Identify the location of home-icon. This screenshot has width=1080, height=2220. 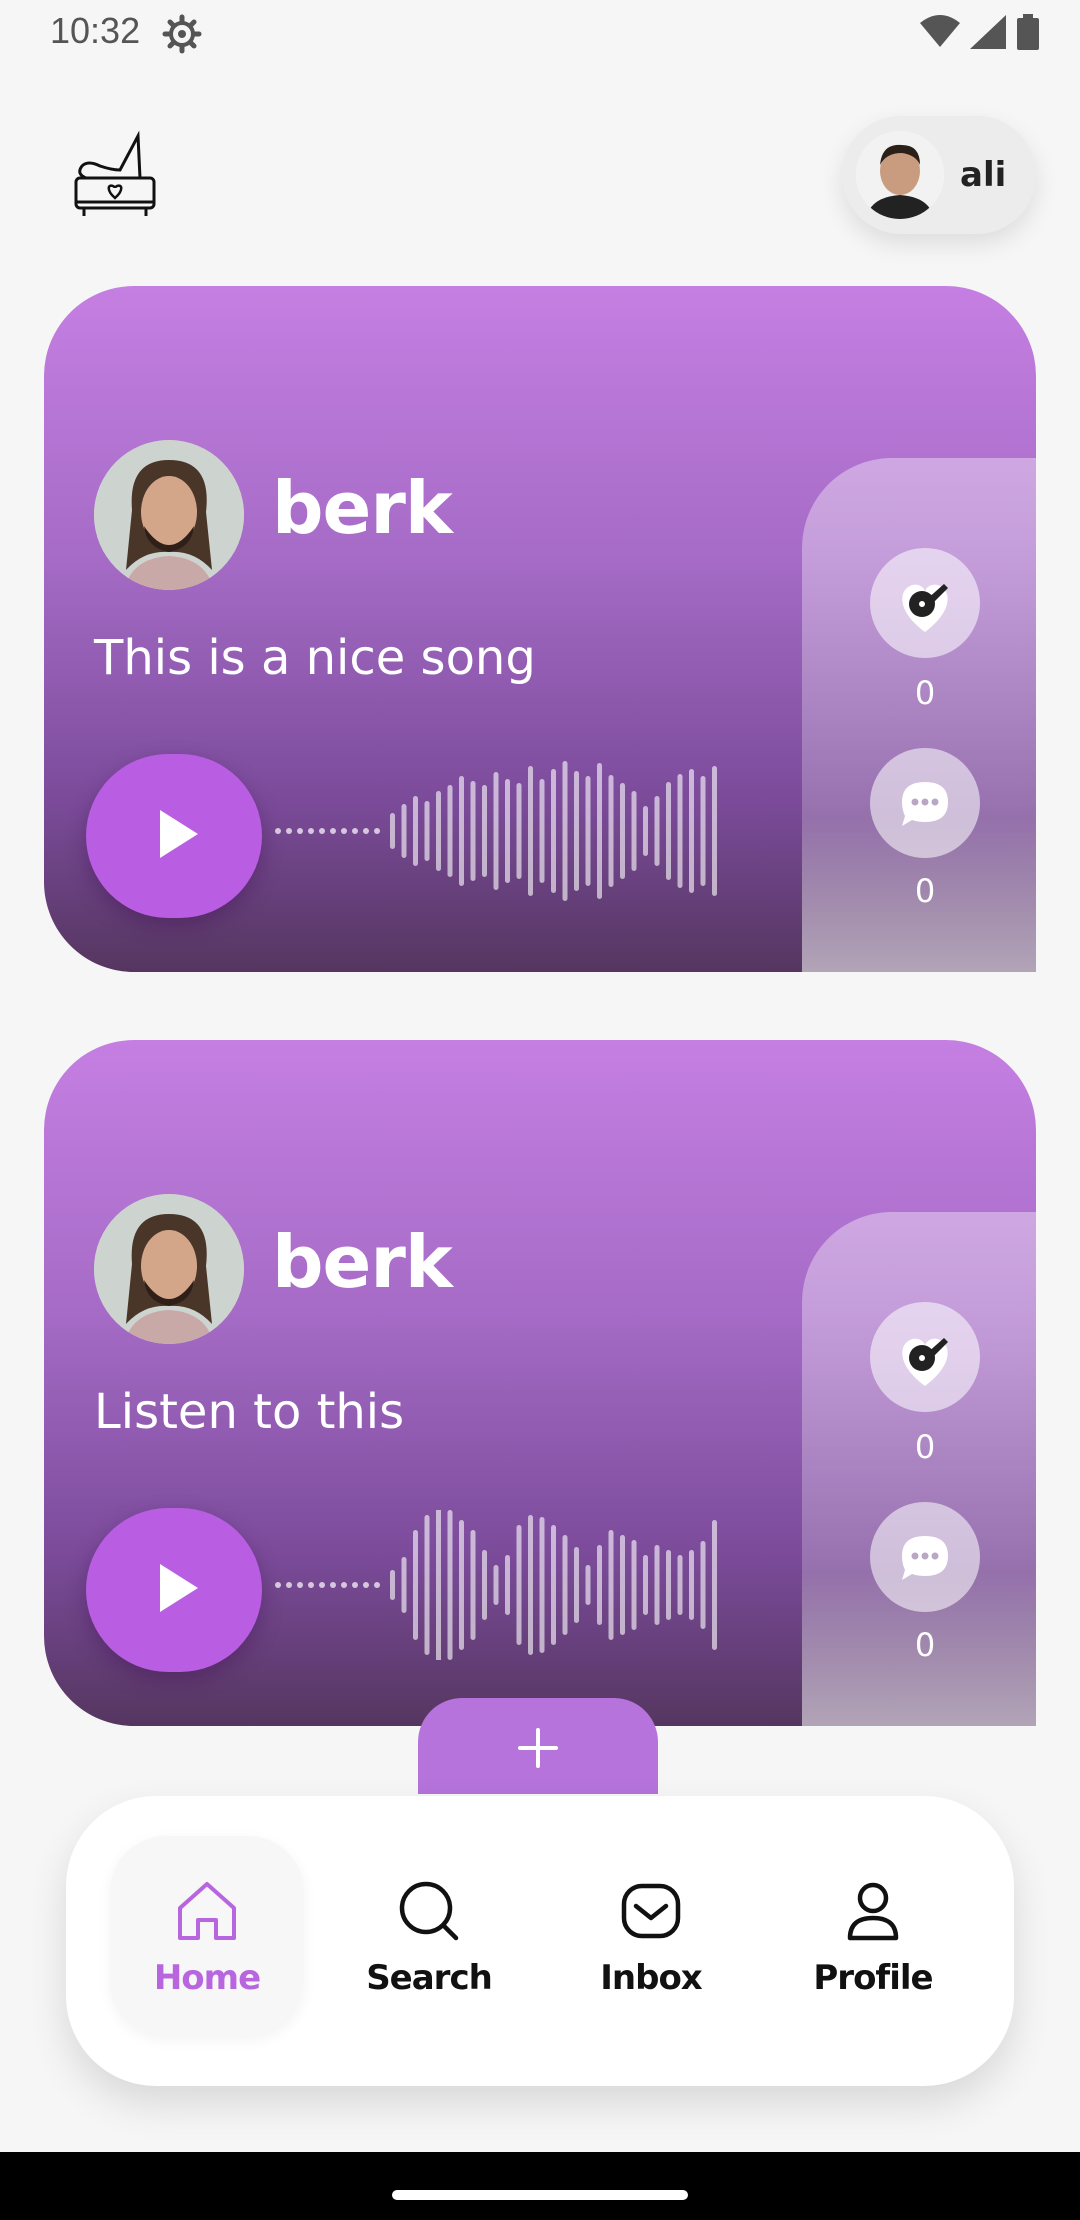
(207, 1911).